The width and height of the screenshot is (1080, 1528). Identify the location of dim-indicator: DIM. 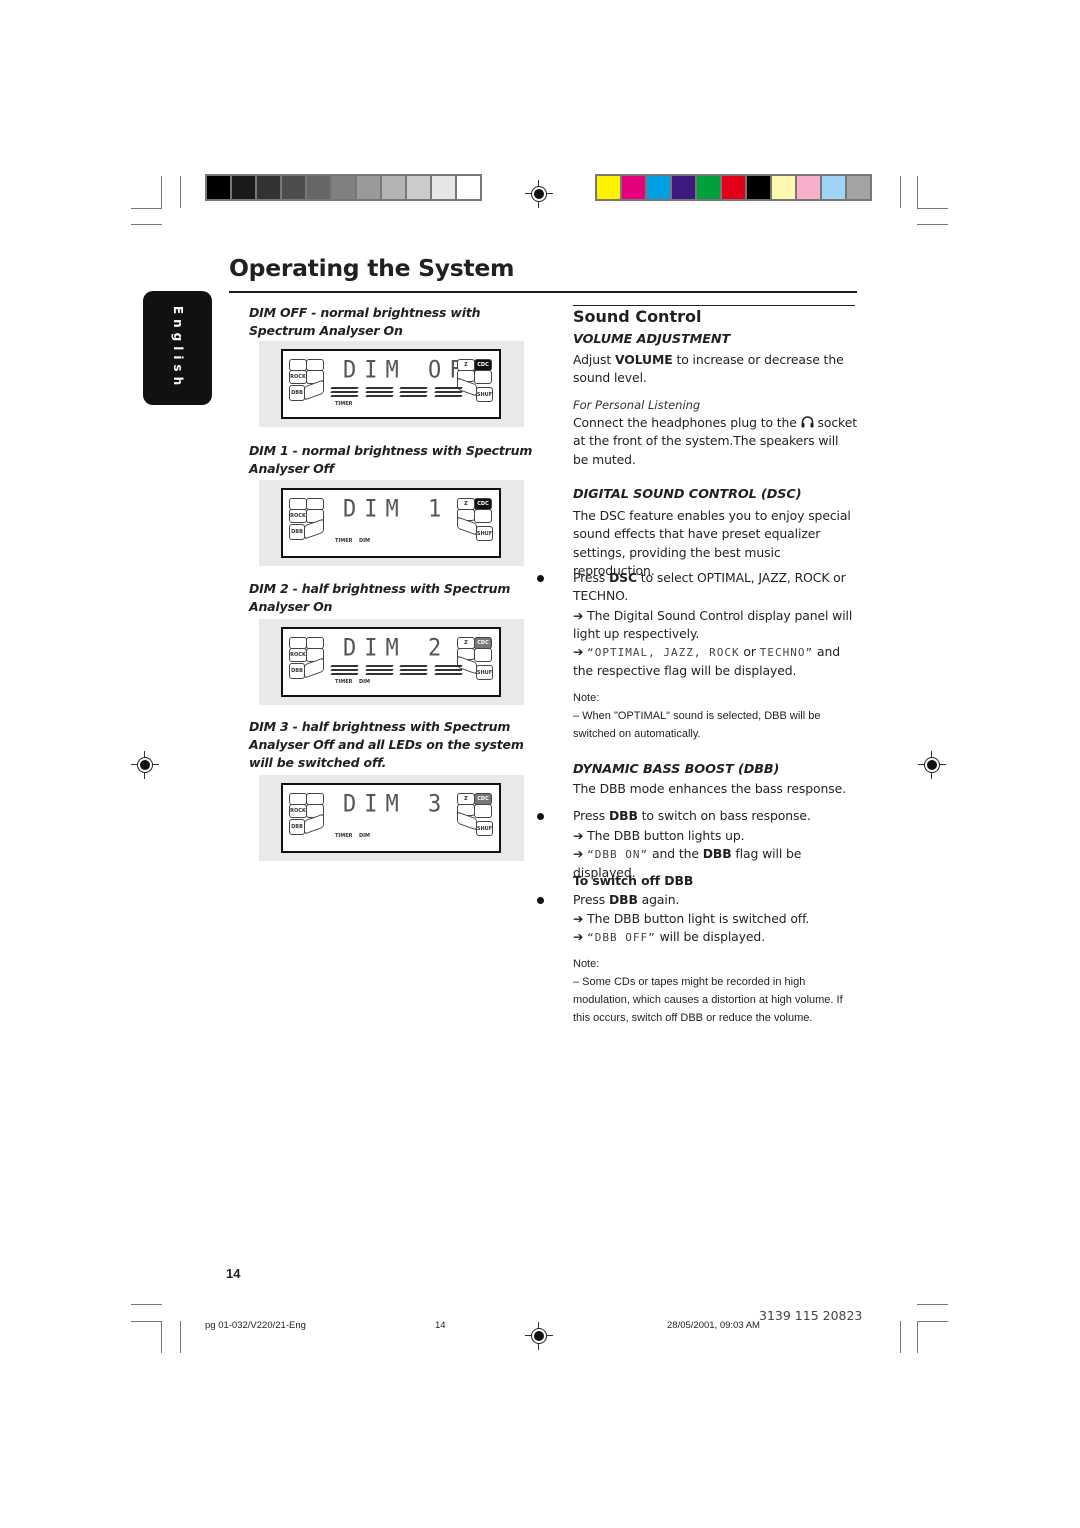
(364, 682).